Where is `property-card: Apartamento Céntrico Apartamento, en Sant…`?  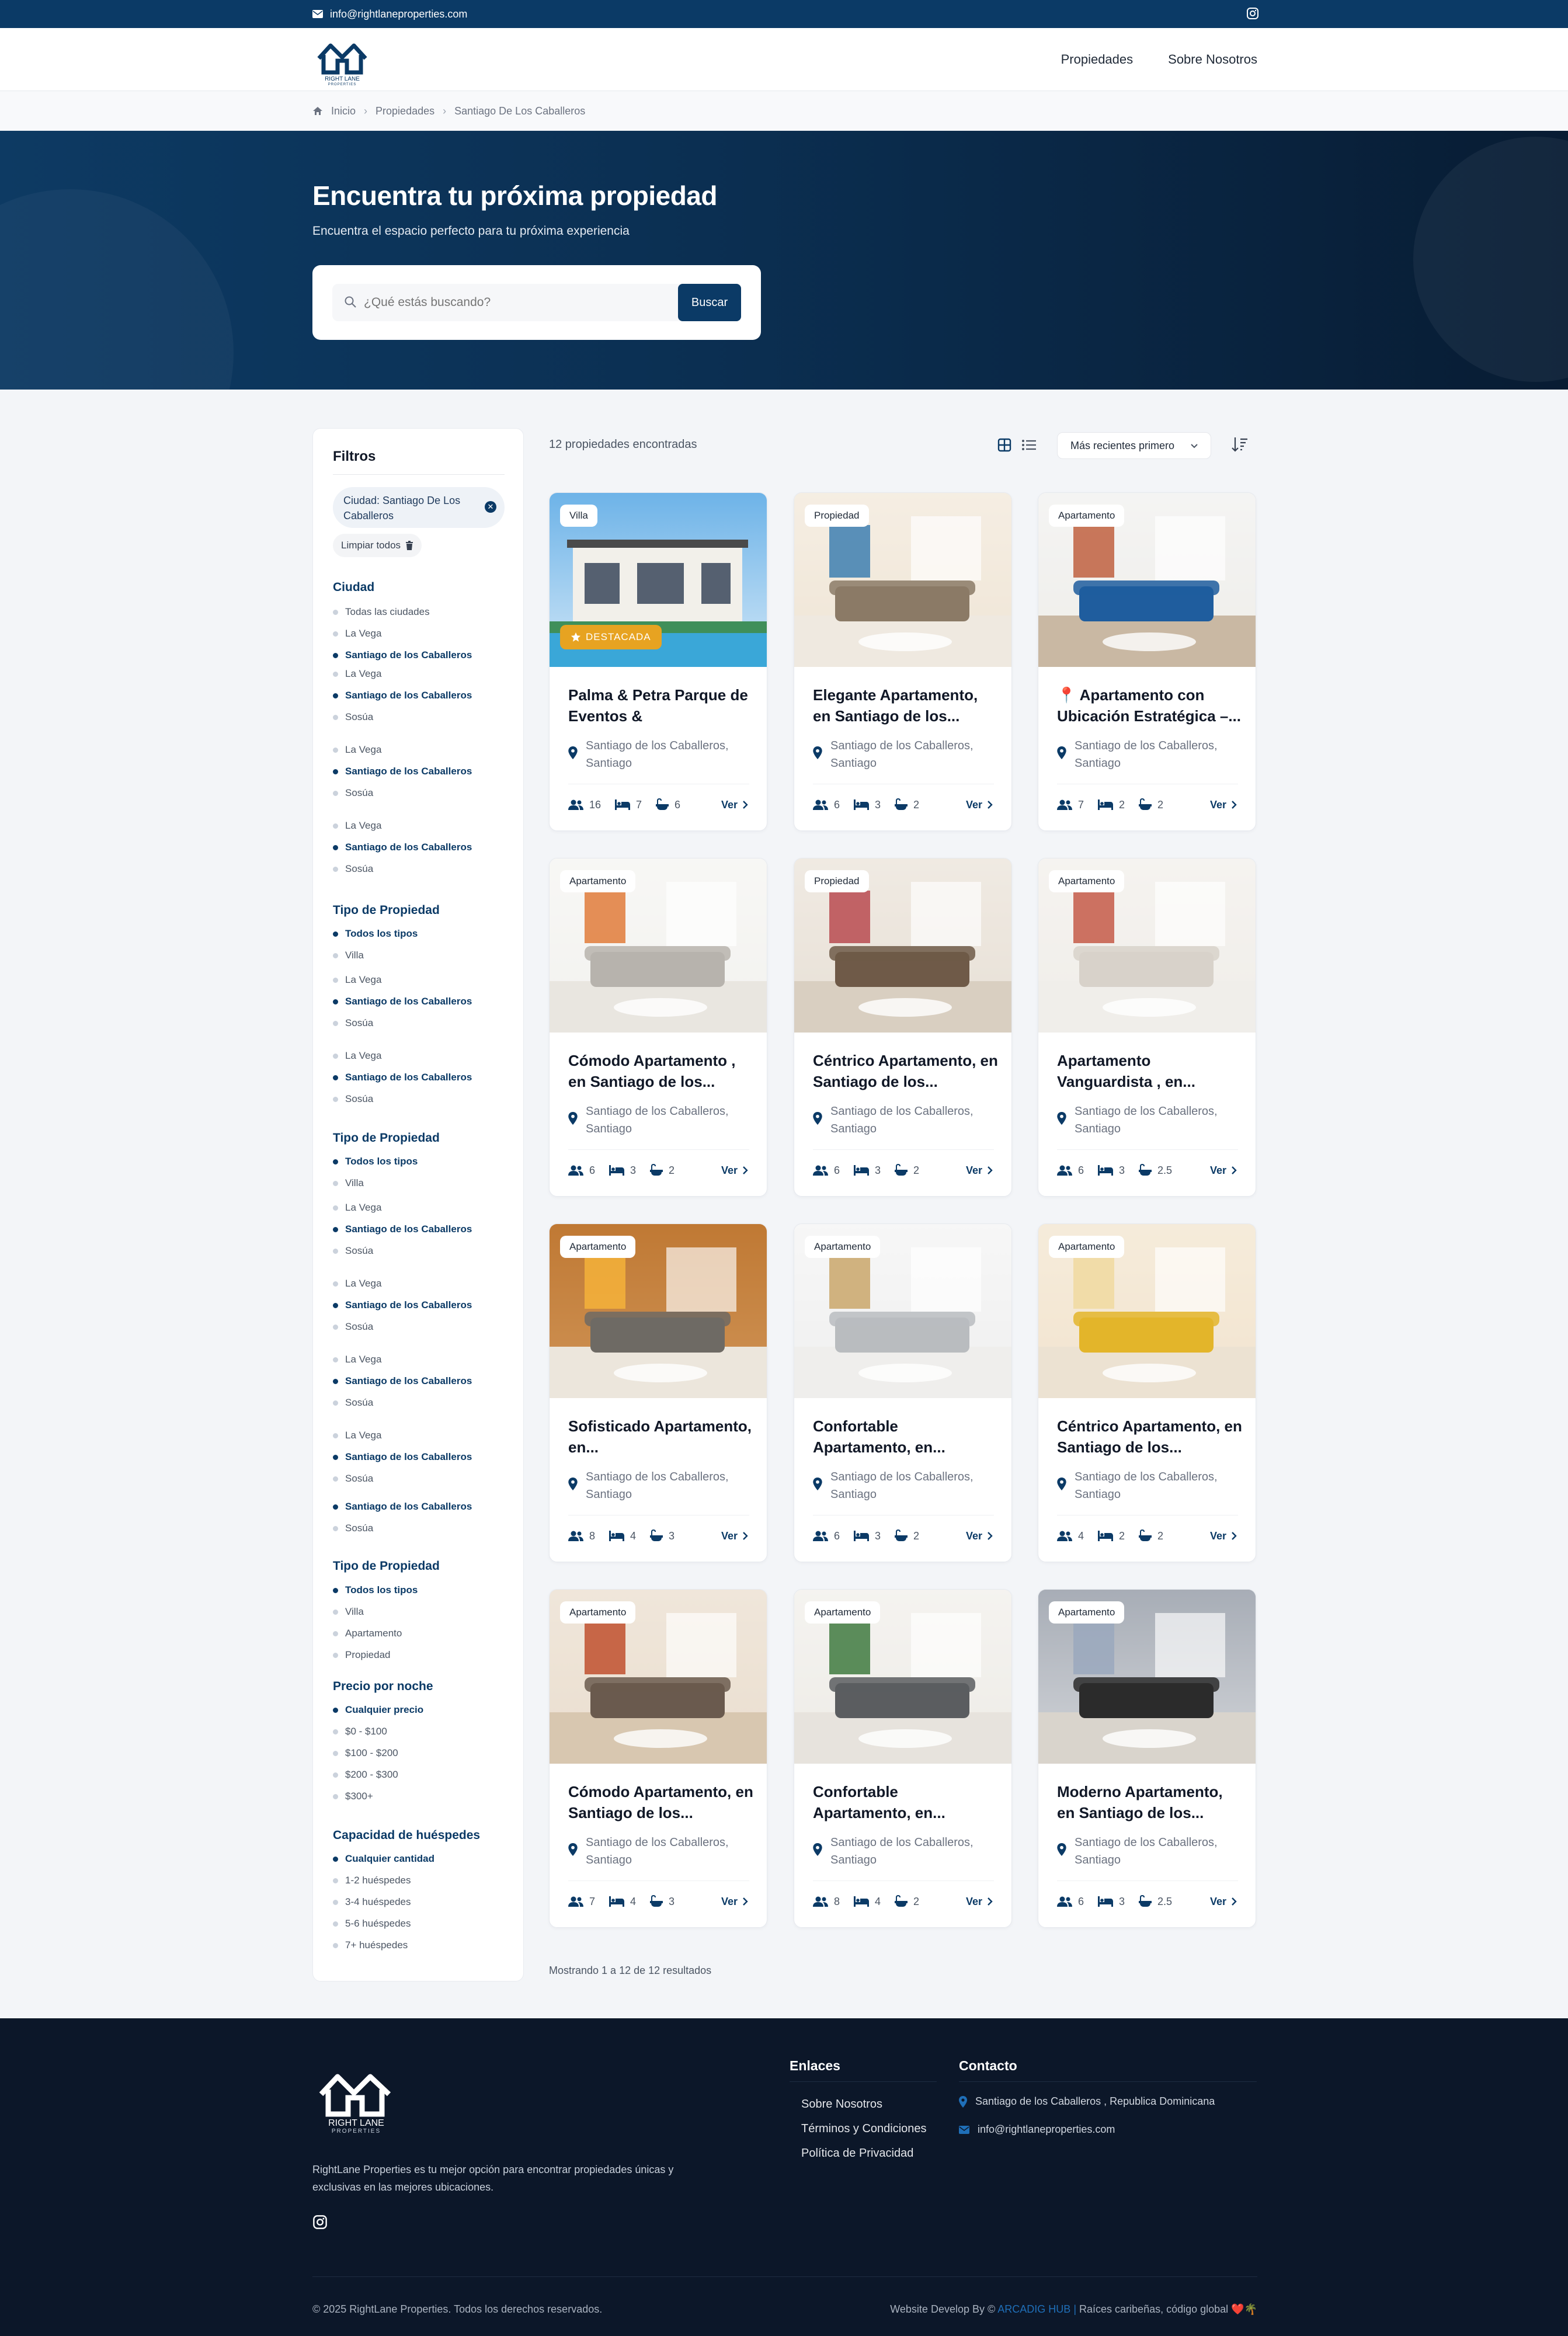 property-card: Apartamento Céntrico Apartamento, en Sant… is located at coordinates (1147, 1392).